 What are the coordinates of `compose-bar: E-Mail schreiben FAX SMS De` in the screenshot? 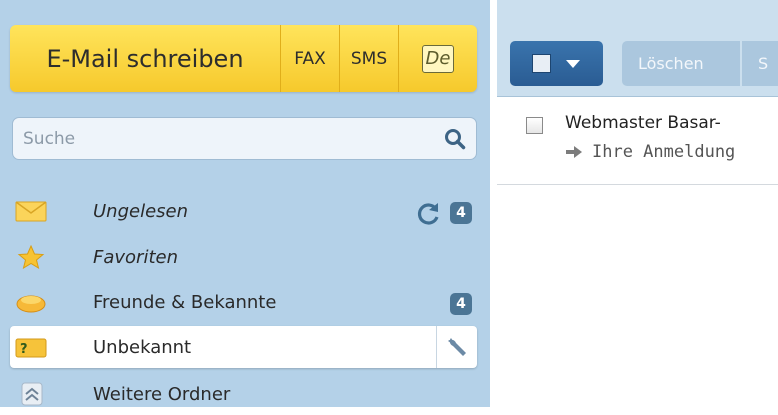 It's located at (243, 58).